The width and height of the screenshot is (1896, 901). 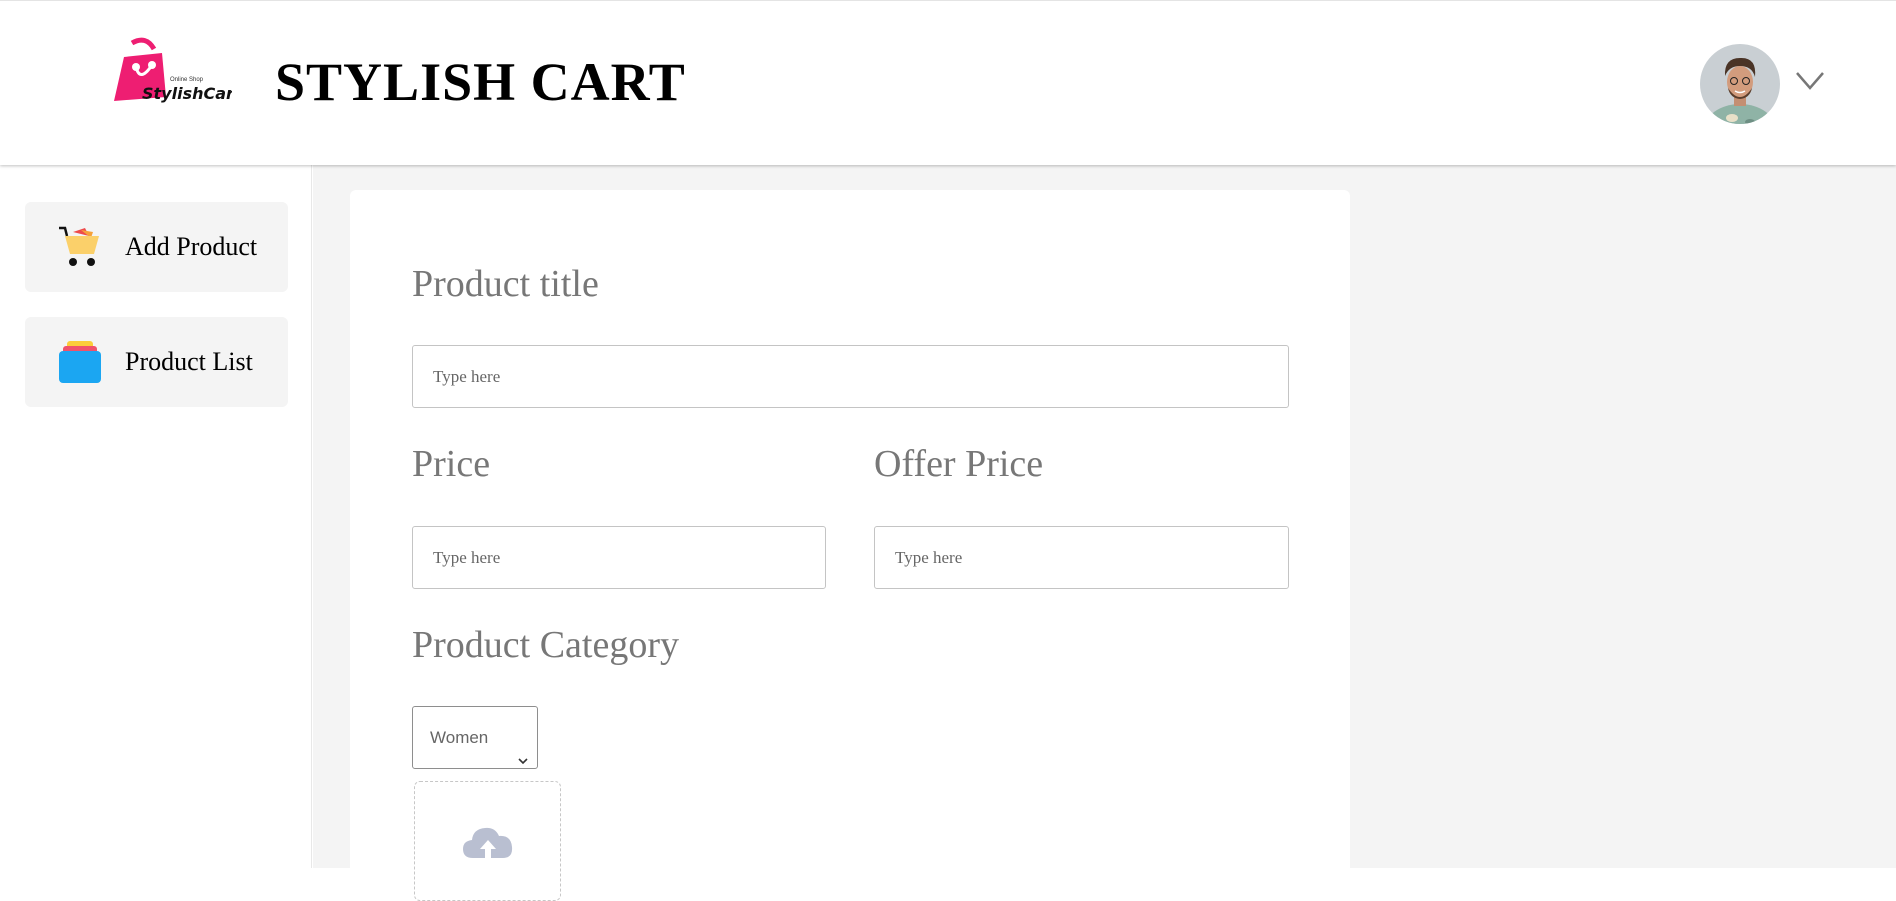 What do you see at coordinates (546, 645) in the screenshot?
I see `product-category-label: Product Category` at bounding box center [546, 645].